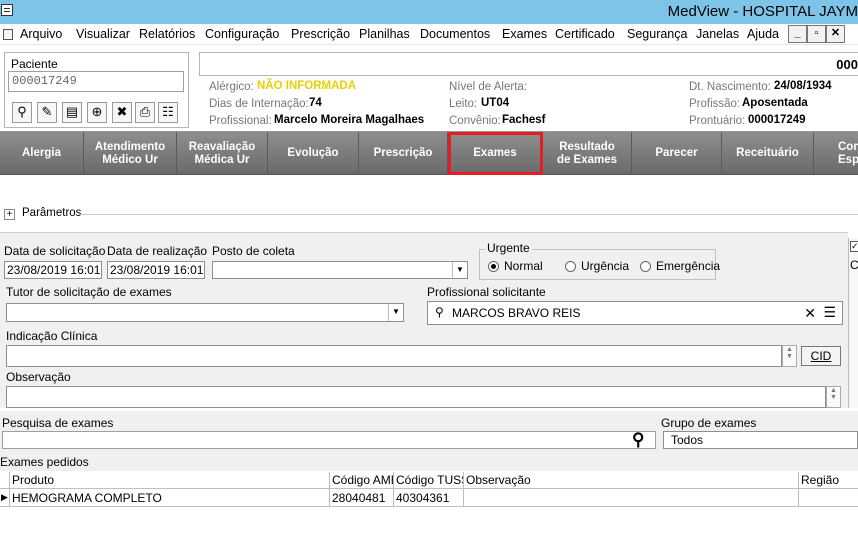  I want to click on tab-label: Prescrição, so click(403, 153).